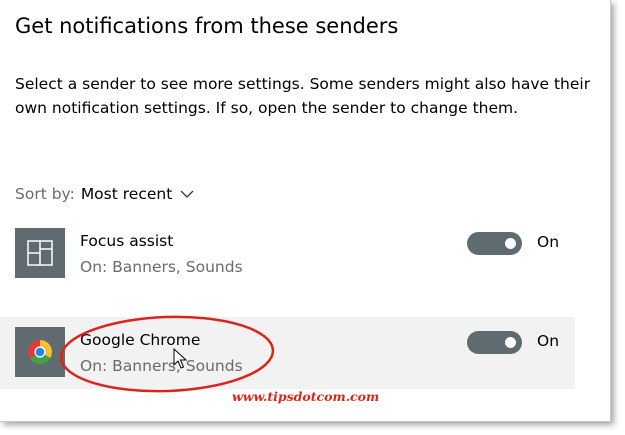  What do you see at coordinates (140, 340) in the screenshot?
I see `sender-name: Google Chrome` at bounding box center [140, 340].